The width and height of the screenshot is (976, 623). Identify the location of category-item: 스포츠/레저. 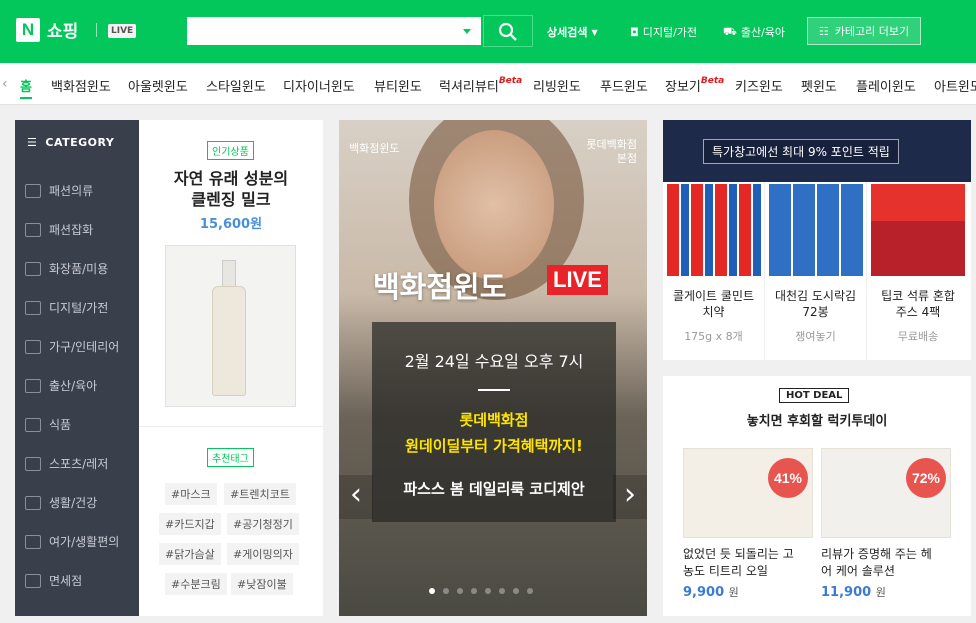
(66, 463).